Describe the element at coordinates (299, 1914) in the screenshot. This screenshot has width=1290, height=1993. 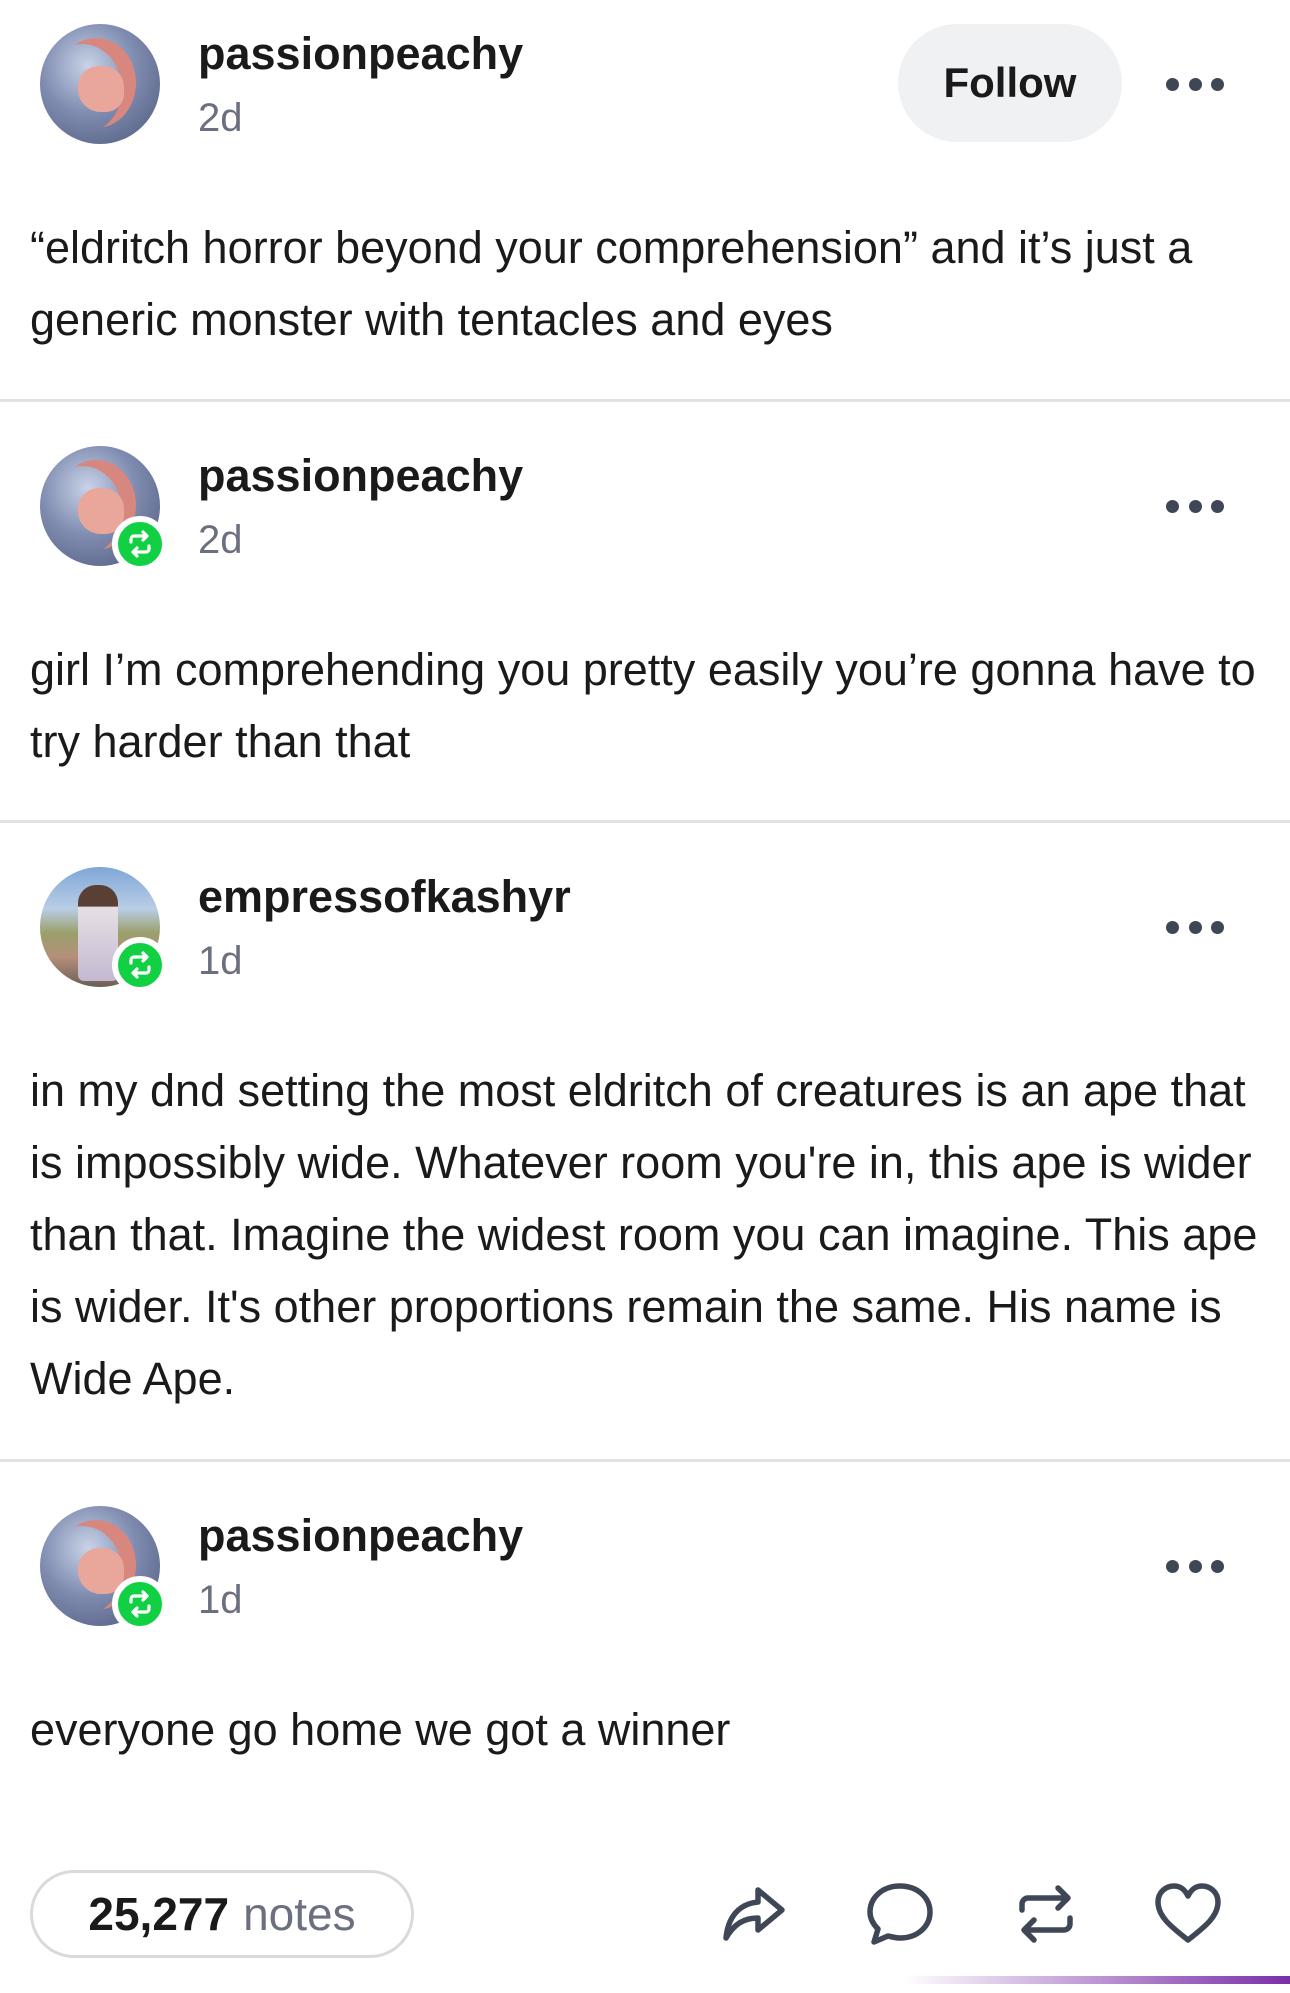
I see `notes-label: notes` at that location.